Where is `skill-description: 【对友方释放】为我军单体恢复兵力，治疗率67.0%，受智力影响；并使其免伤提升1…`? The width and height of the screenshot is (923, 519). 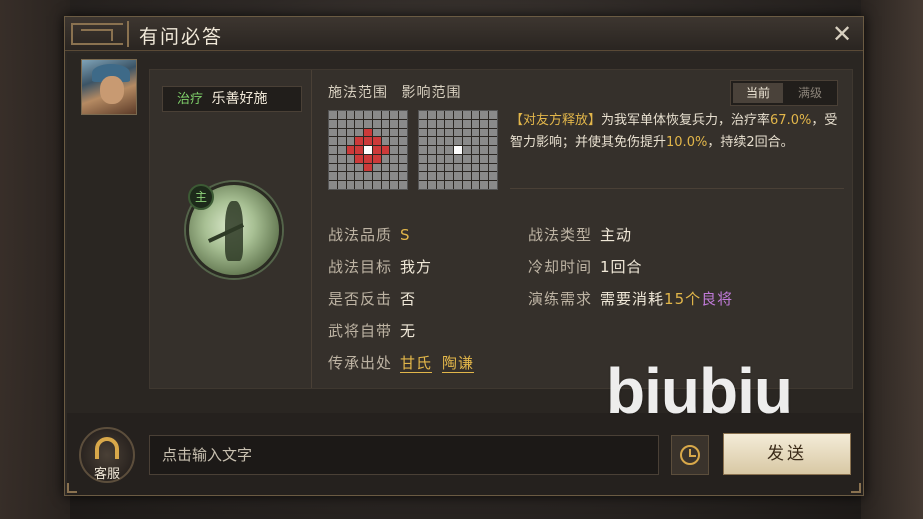
skill-description: 【对友方释放】为我军单体恢复兵力，治疗率67.0%，受智力影响；并使其免伤提升1… is located at coordinates (677, 132).